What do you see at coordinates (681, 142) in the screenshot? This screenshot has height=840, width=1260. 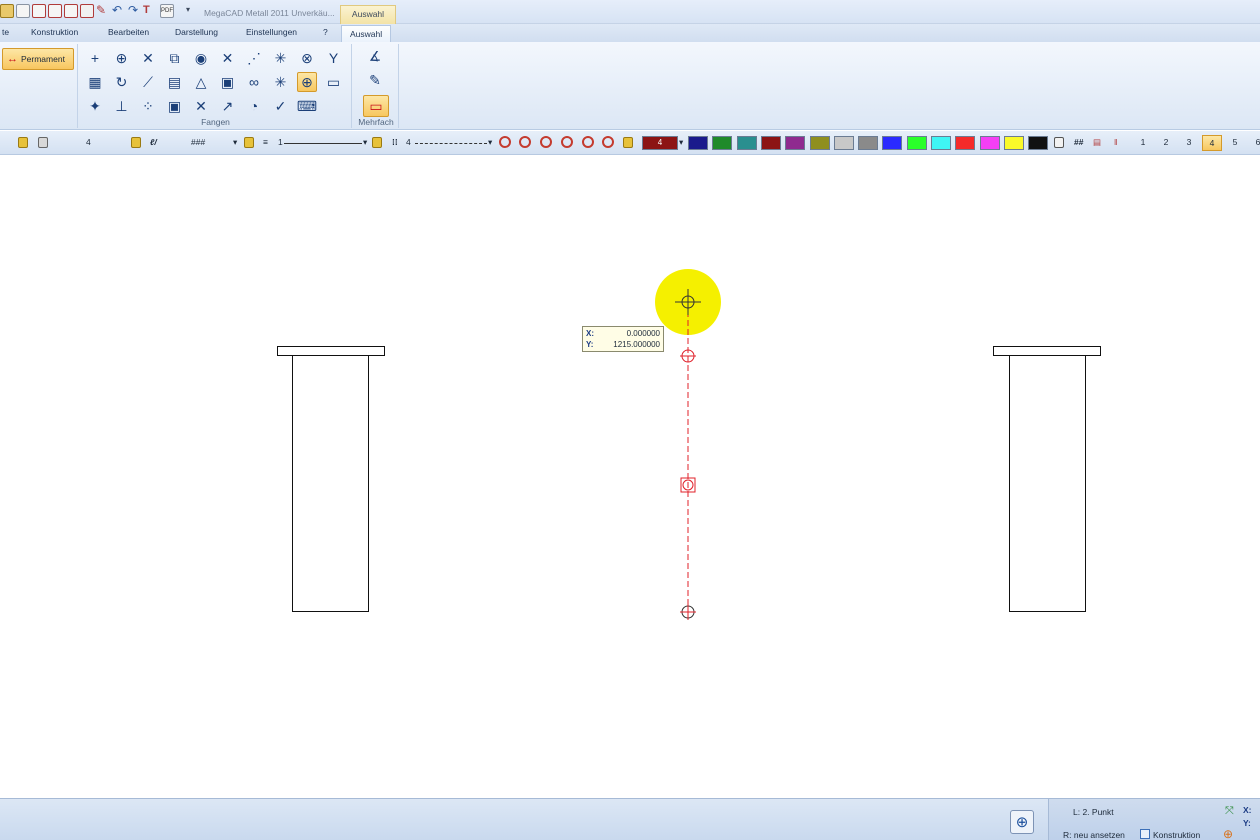 I see `color-dropdown-icon: ▾` at bounding box center [681, 142].